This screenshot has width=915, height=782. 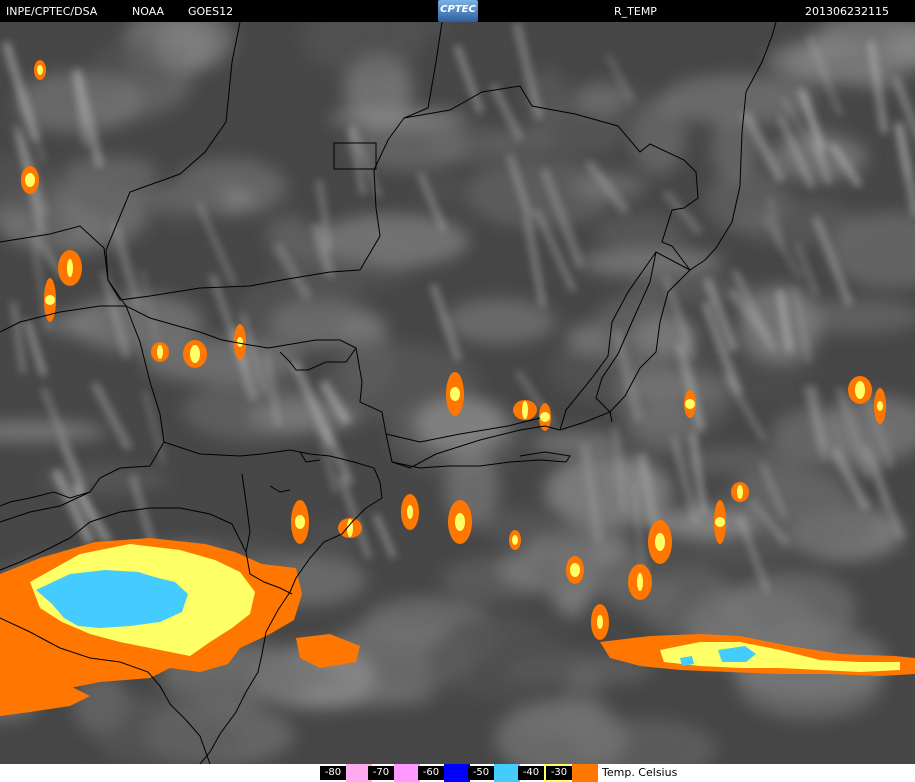 I want to click on legend-unit-label: Temp. Celsius, so click(x=640, y=772).